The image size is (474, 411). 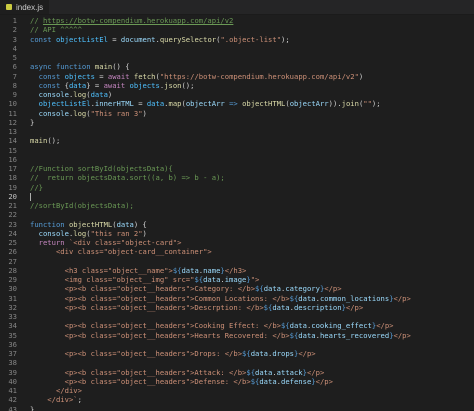 I want to click on code-text: console.log("This ran 3"), so click(x=88, y=113).